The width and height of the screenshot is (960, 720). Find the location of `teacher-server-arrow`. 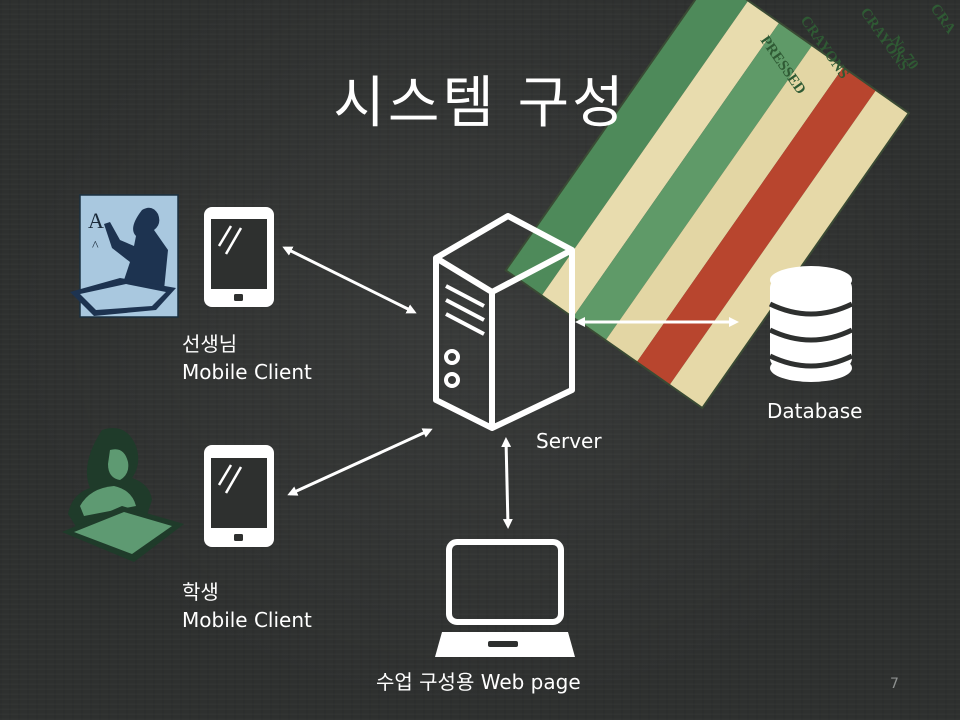

teacher-server-arrow is located at coordinates (349, 280).